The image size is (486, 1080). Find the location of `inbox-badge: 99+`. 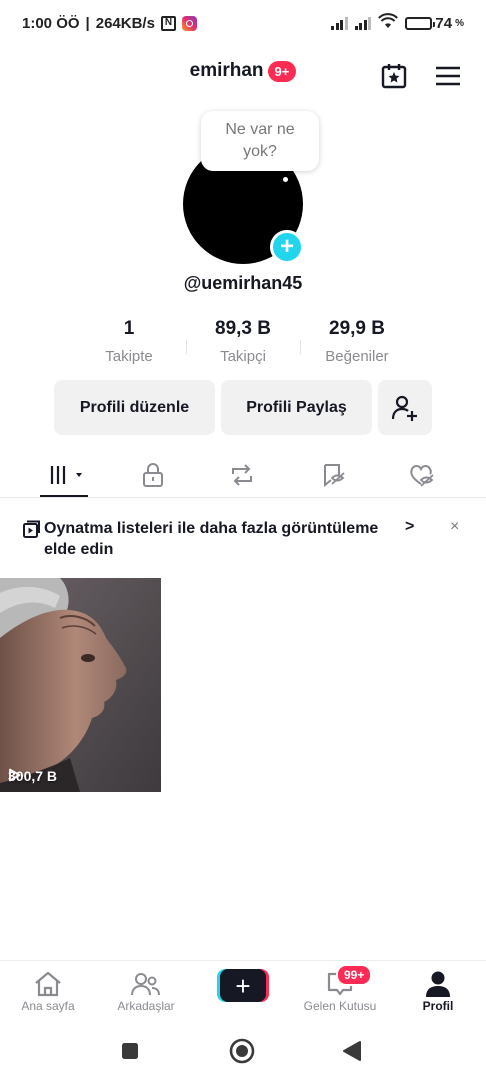

inbox-badge: 99+ is located at coordinates (354, 975).